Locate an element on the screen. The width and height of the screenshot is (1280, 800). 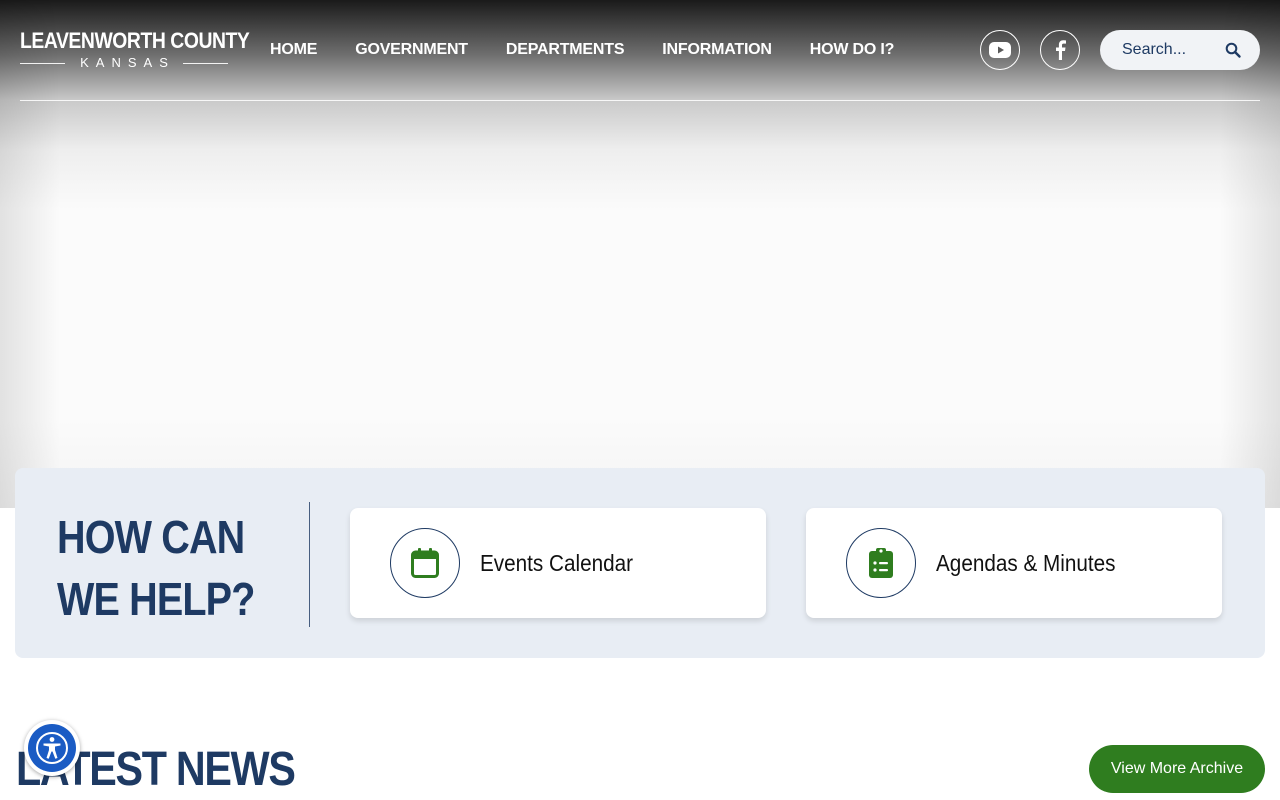
search-input is located at coordinates (1177, 50).